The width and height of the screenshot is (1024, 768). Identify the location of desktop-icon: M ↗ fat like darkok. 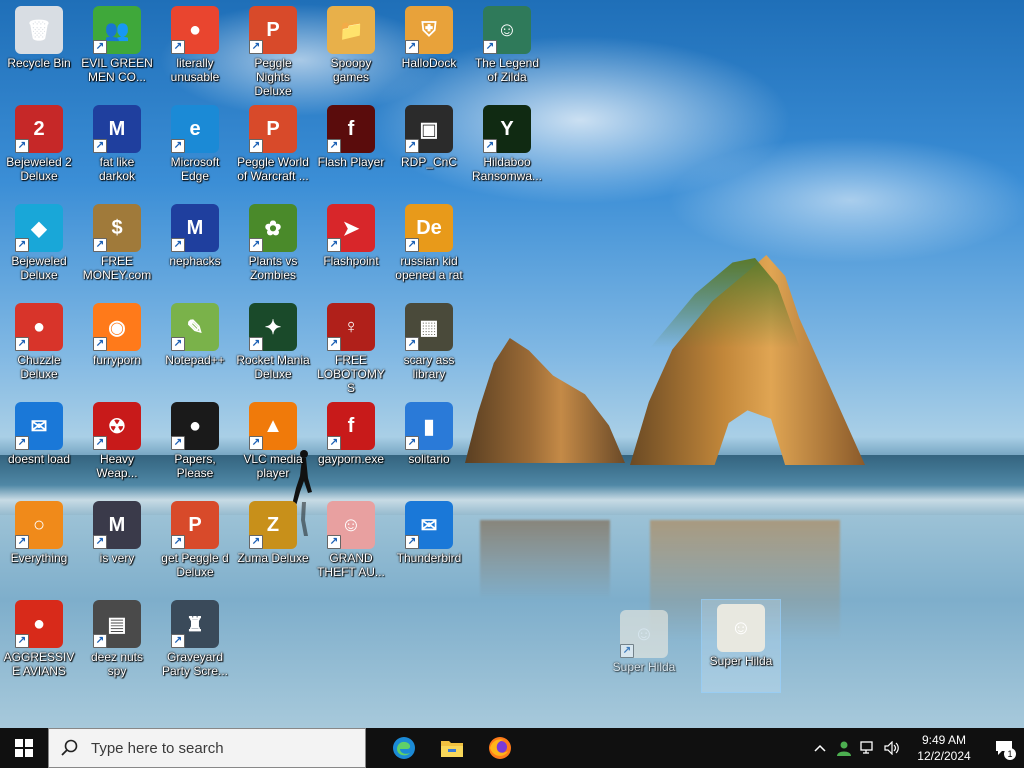
(117, 147).